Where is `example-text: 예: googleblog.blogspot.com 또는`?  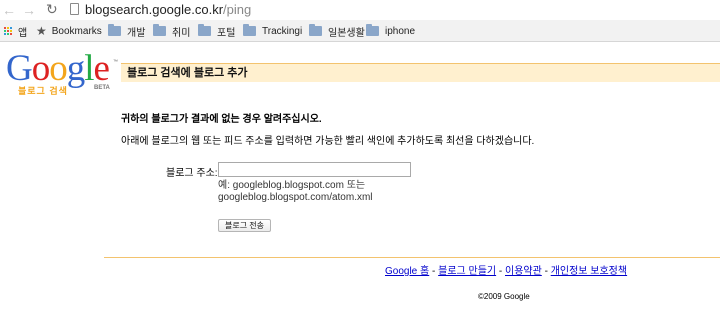
example-text: 예: googleblog.blogspot.com 또는 is located at coordinates (292, 185).